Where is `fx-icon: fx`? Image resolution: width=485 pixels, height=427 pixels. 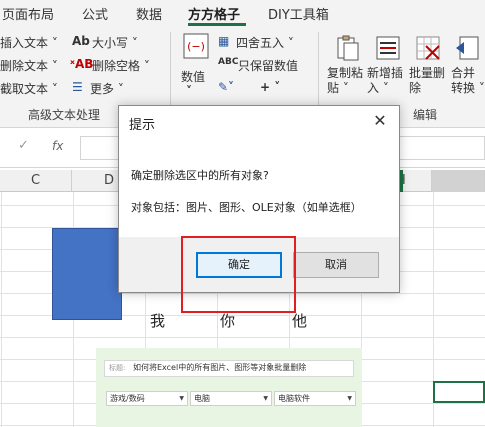 fx-icon: fx is located at coordinates (57, 146).